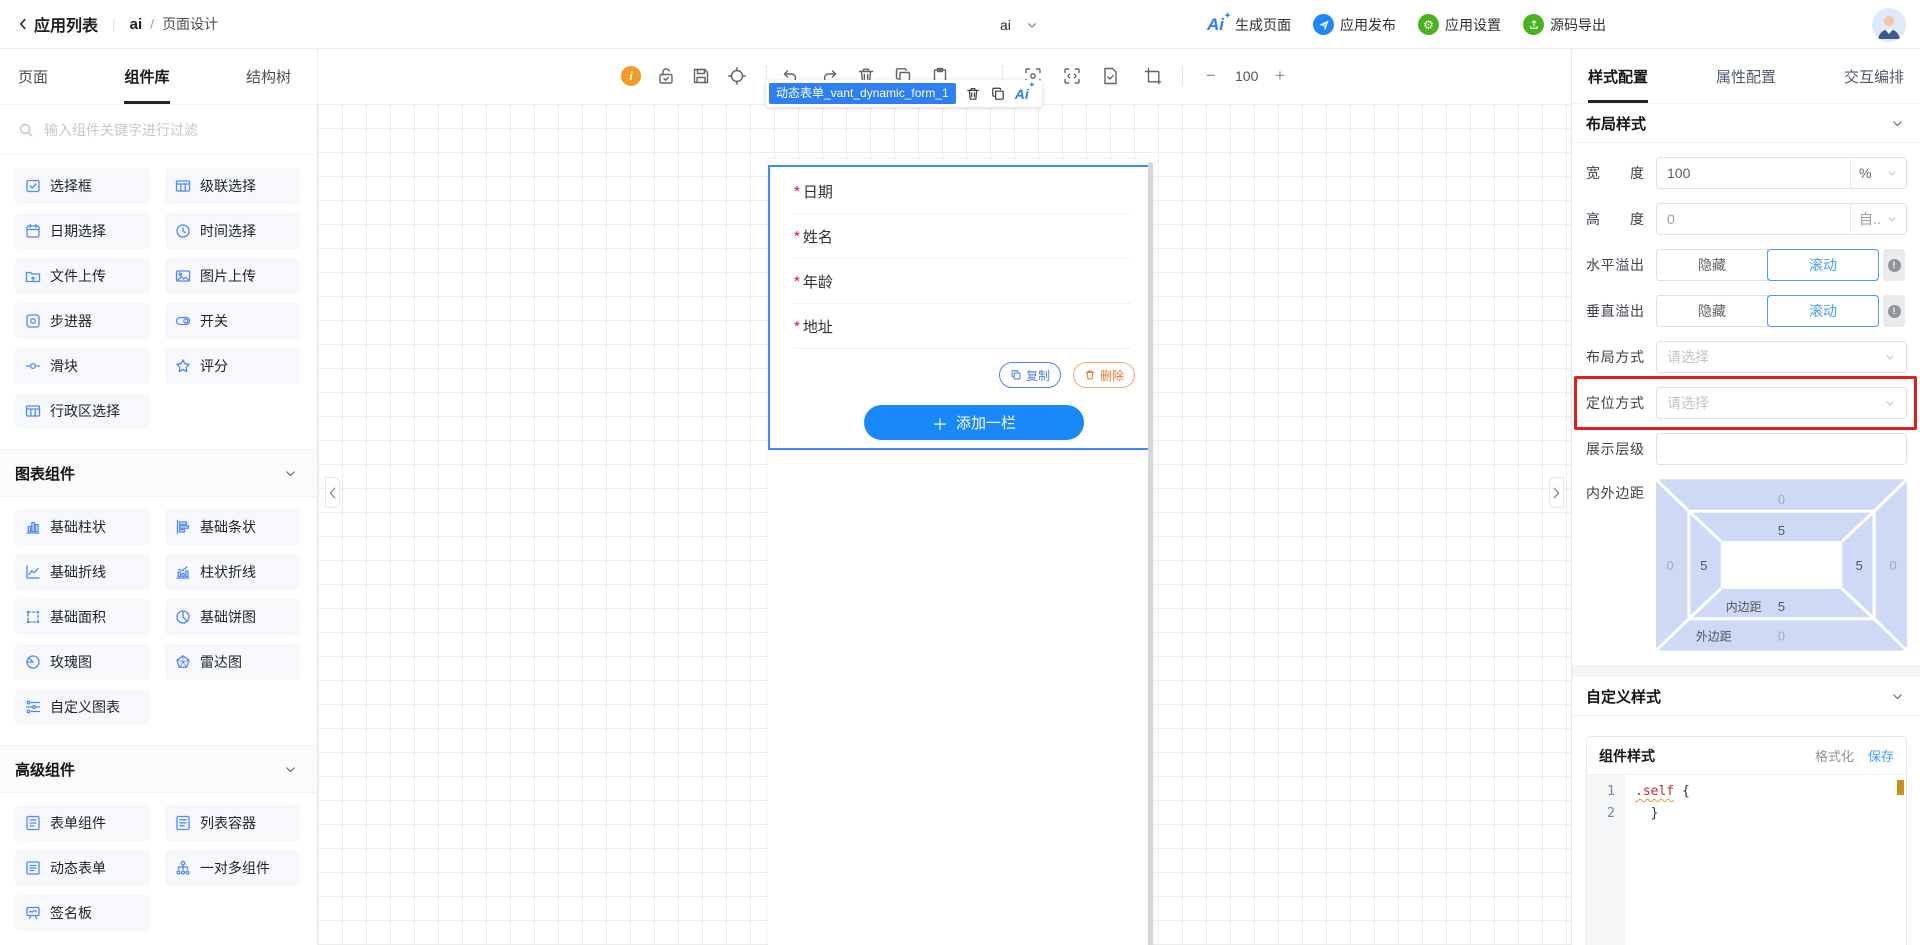 This screenshot has height=945, width=1920. Describe the element at coordinates (78, 231) in the screenshot. I see `component-label: 日期选择` at that location.